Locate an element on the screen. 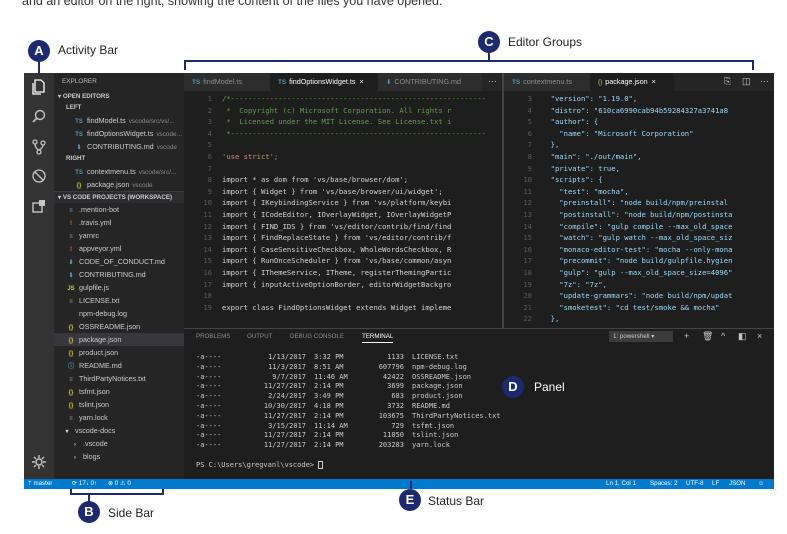  workspace-file-item: ≡ yarnrc is located at coordinates (119, 235).